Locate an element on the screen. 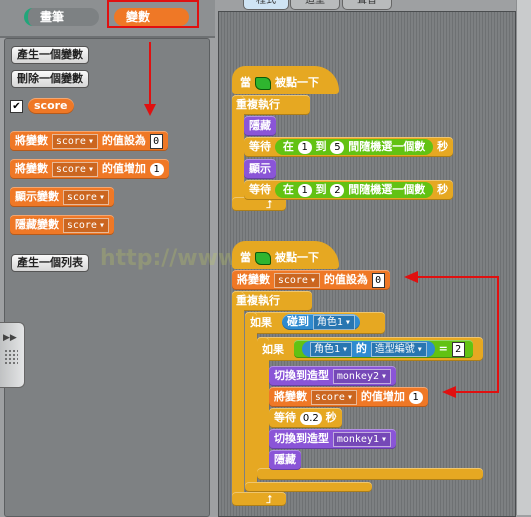 Image resolution: width=531 pixels, height=517 pixels. forever-block-arm is located at coordinates (238, 396).